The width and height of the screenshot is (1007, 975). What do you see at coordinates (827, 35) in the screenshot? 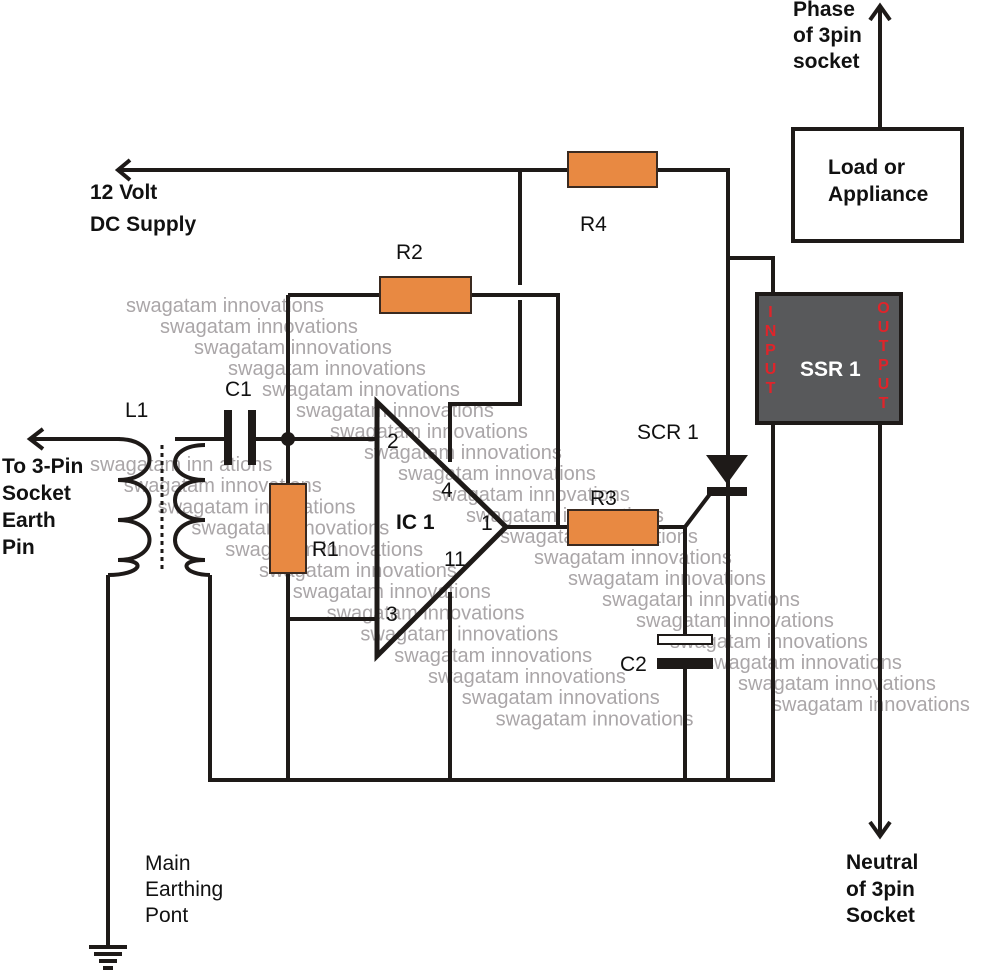
I see `phase-label: of 3pin` at bounding box center [827, 35].